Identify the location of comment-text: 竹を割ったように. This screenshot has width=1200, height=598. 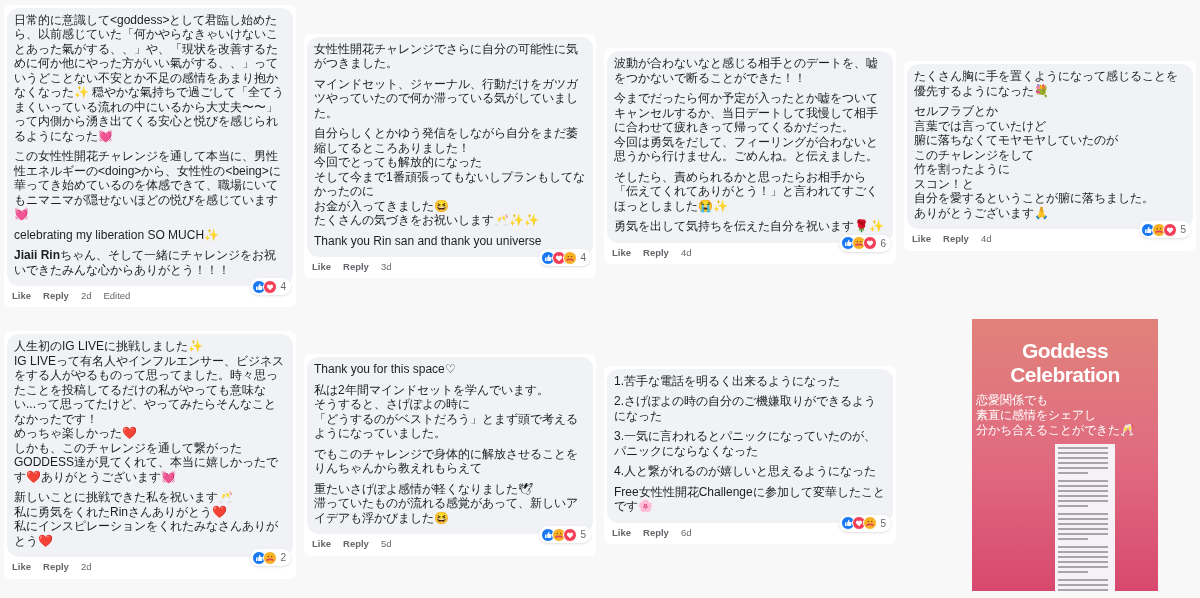
(962, 169).